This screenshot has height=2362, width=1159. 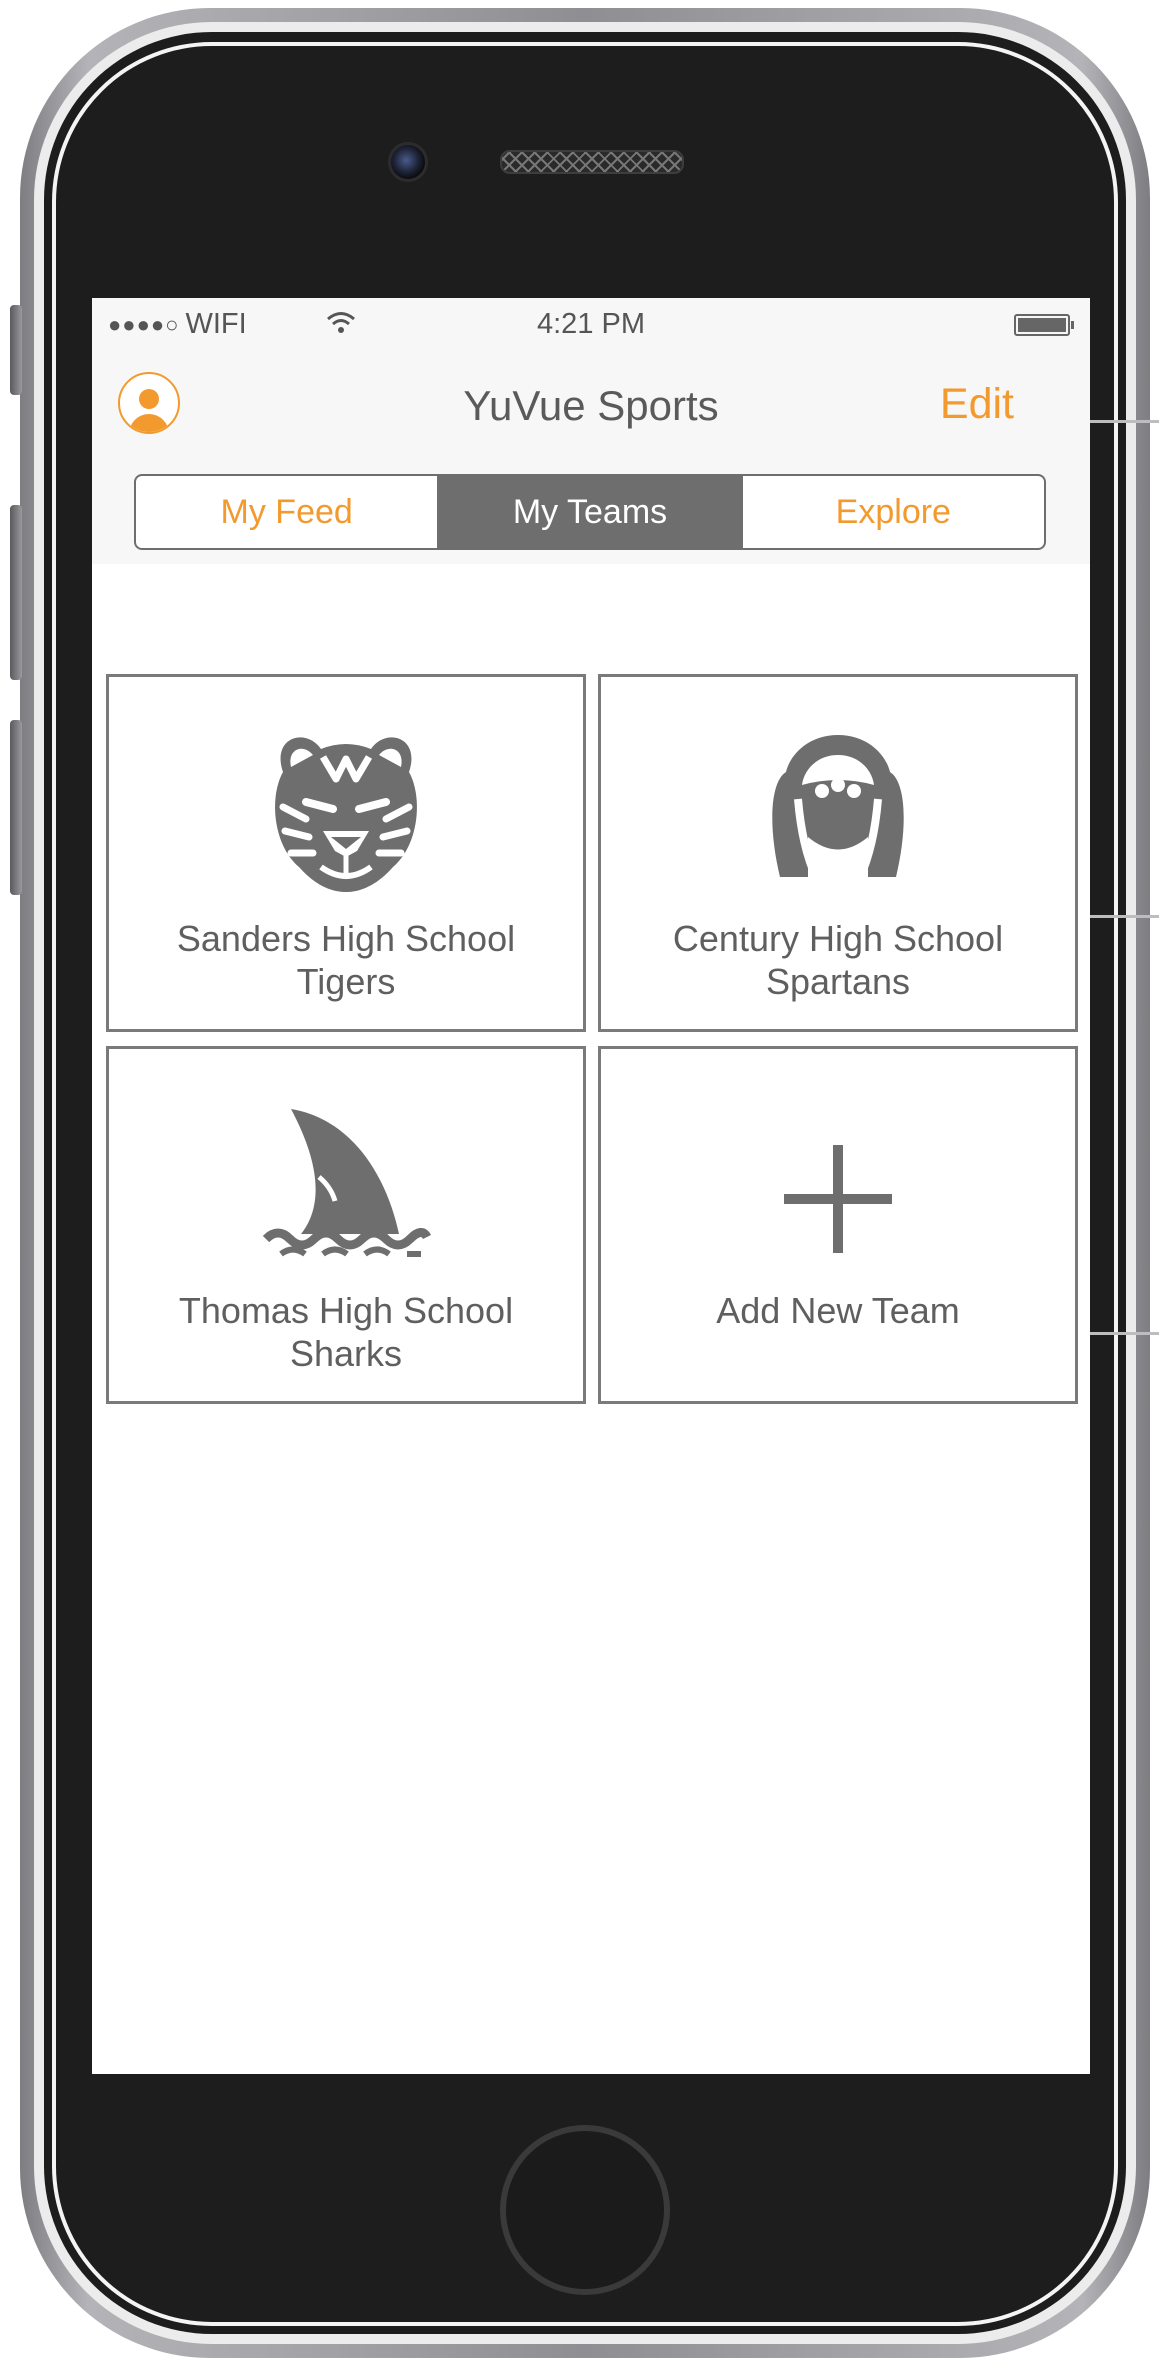 I want to click on team-card-spartans: Century High School Spartans, so click(x=838, y=853).